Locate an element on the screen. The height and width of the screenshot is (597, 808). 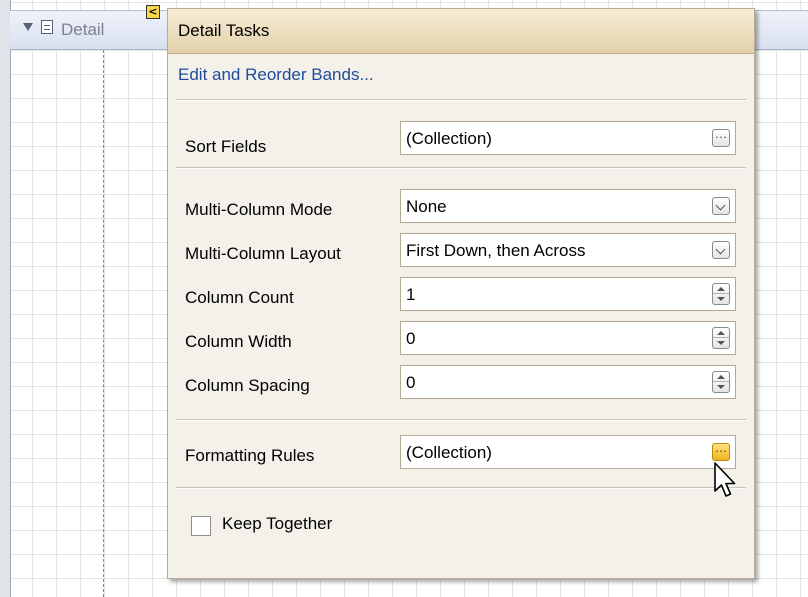
formatting-rules-field: (Collection) is located at coordinates (568, 452).